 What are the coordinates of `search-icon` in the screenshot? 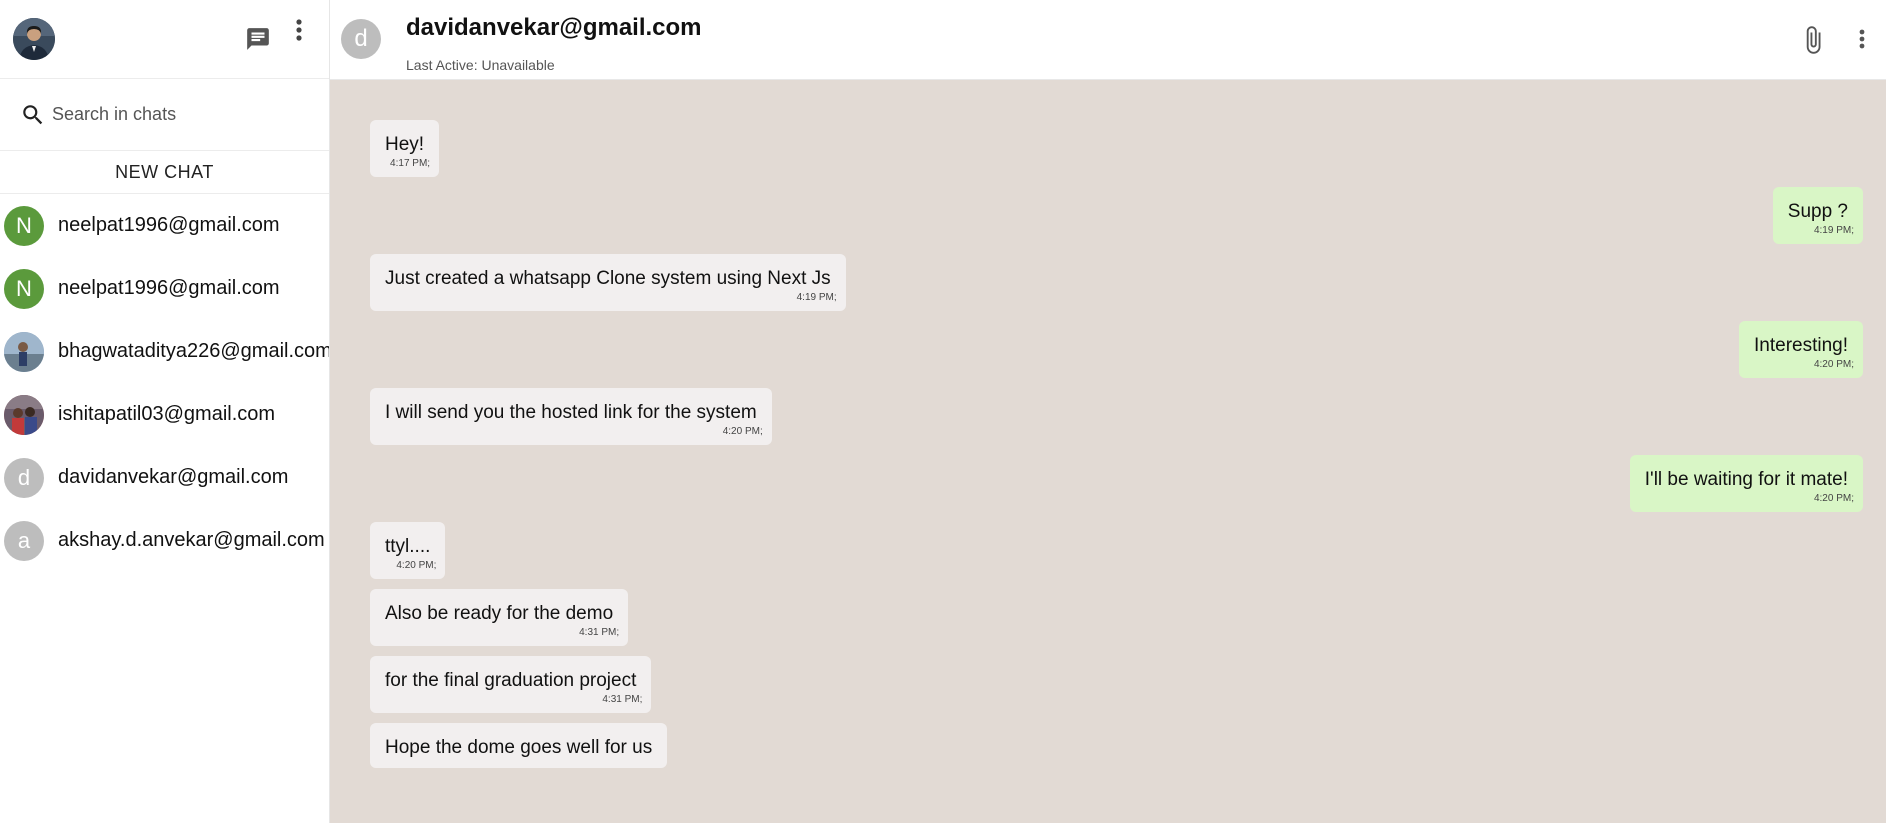 It's located at (33, 114).